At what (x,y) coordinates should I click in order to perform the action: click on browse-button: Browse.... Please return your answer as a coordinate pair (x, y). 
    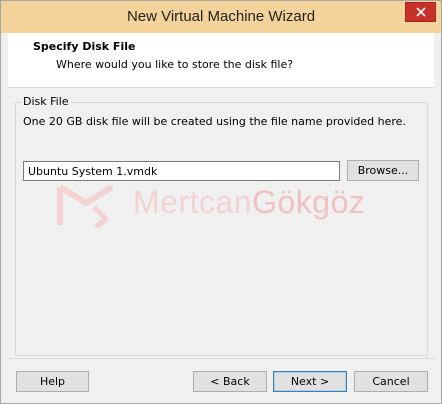
    Looking at the image, I should click on (383, 170).